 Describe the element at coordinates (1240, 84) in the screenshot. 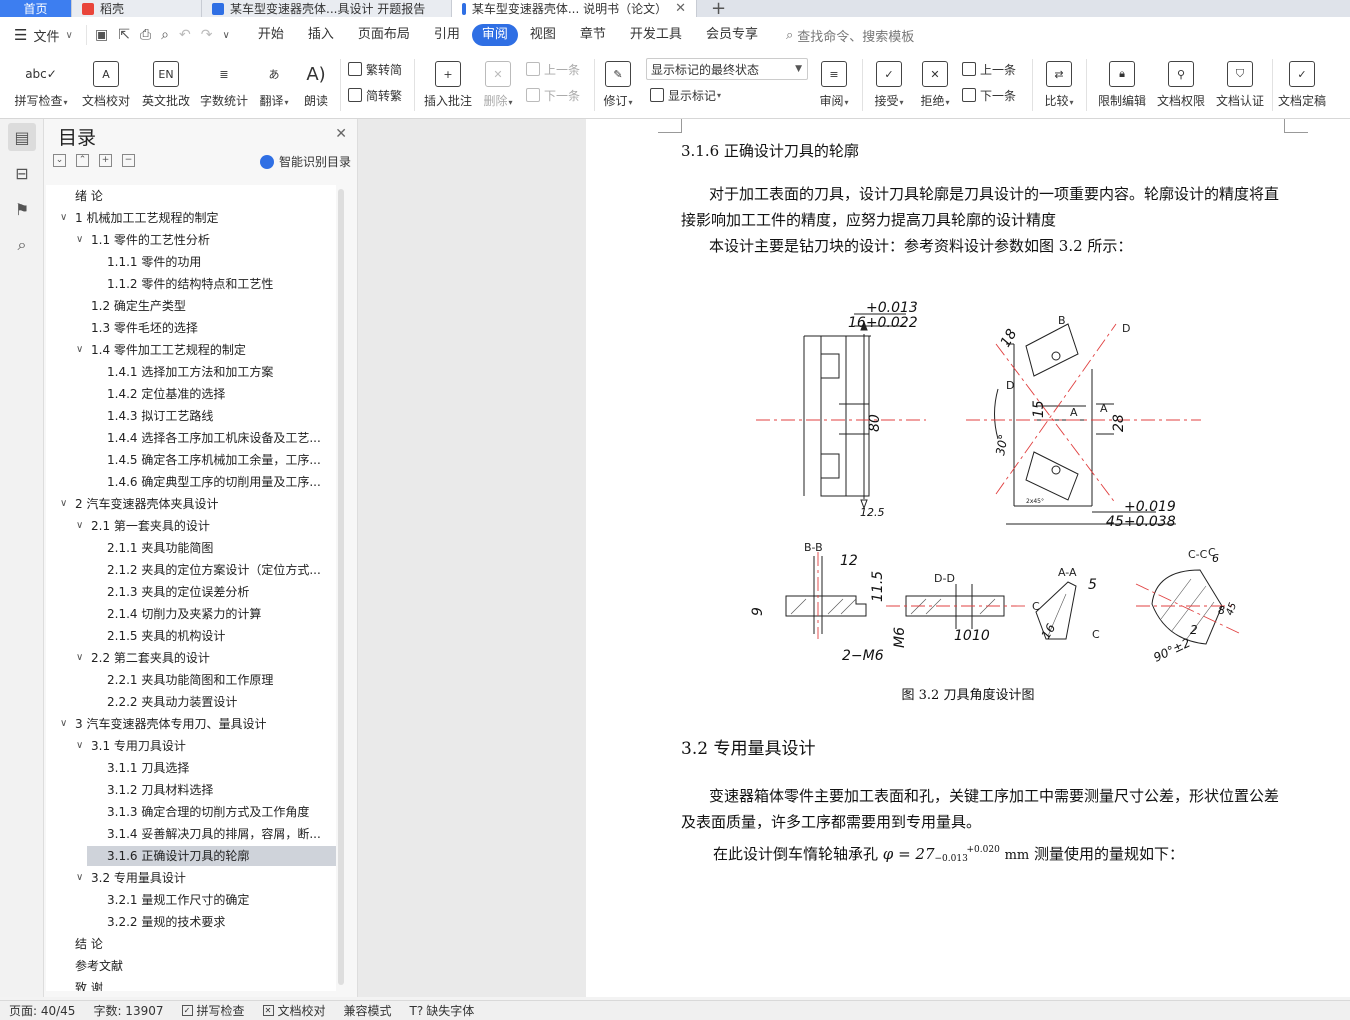

I see `doc-auth-button: ⛉ 文档认证` at that location.